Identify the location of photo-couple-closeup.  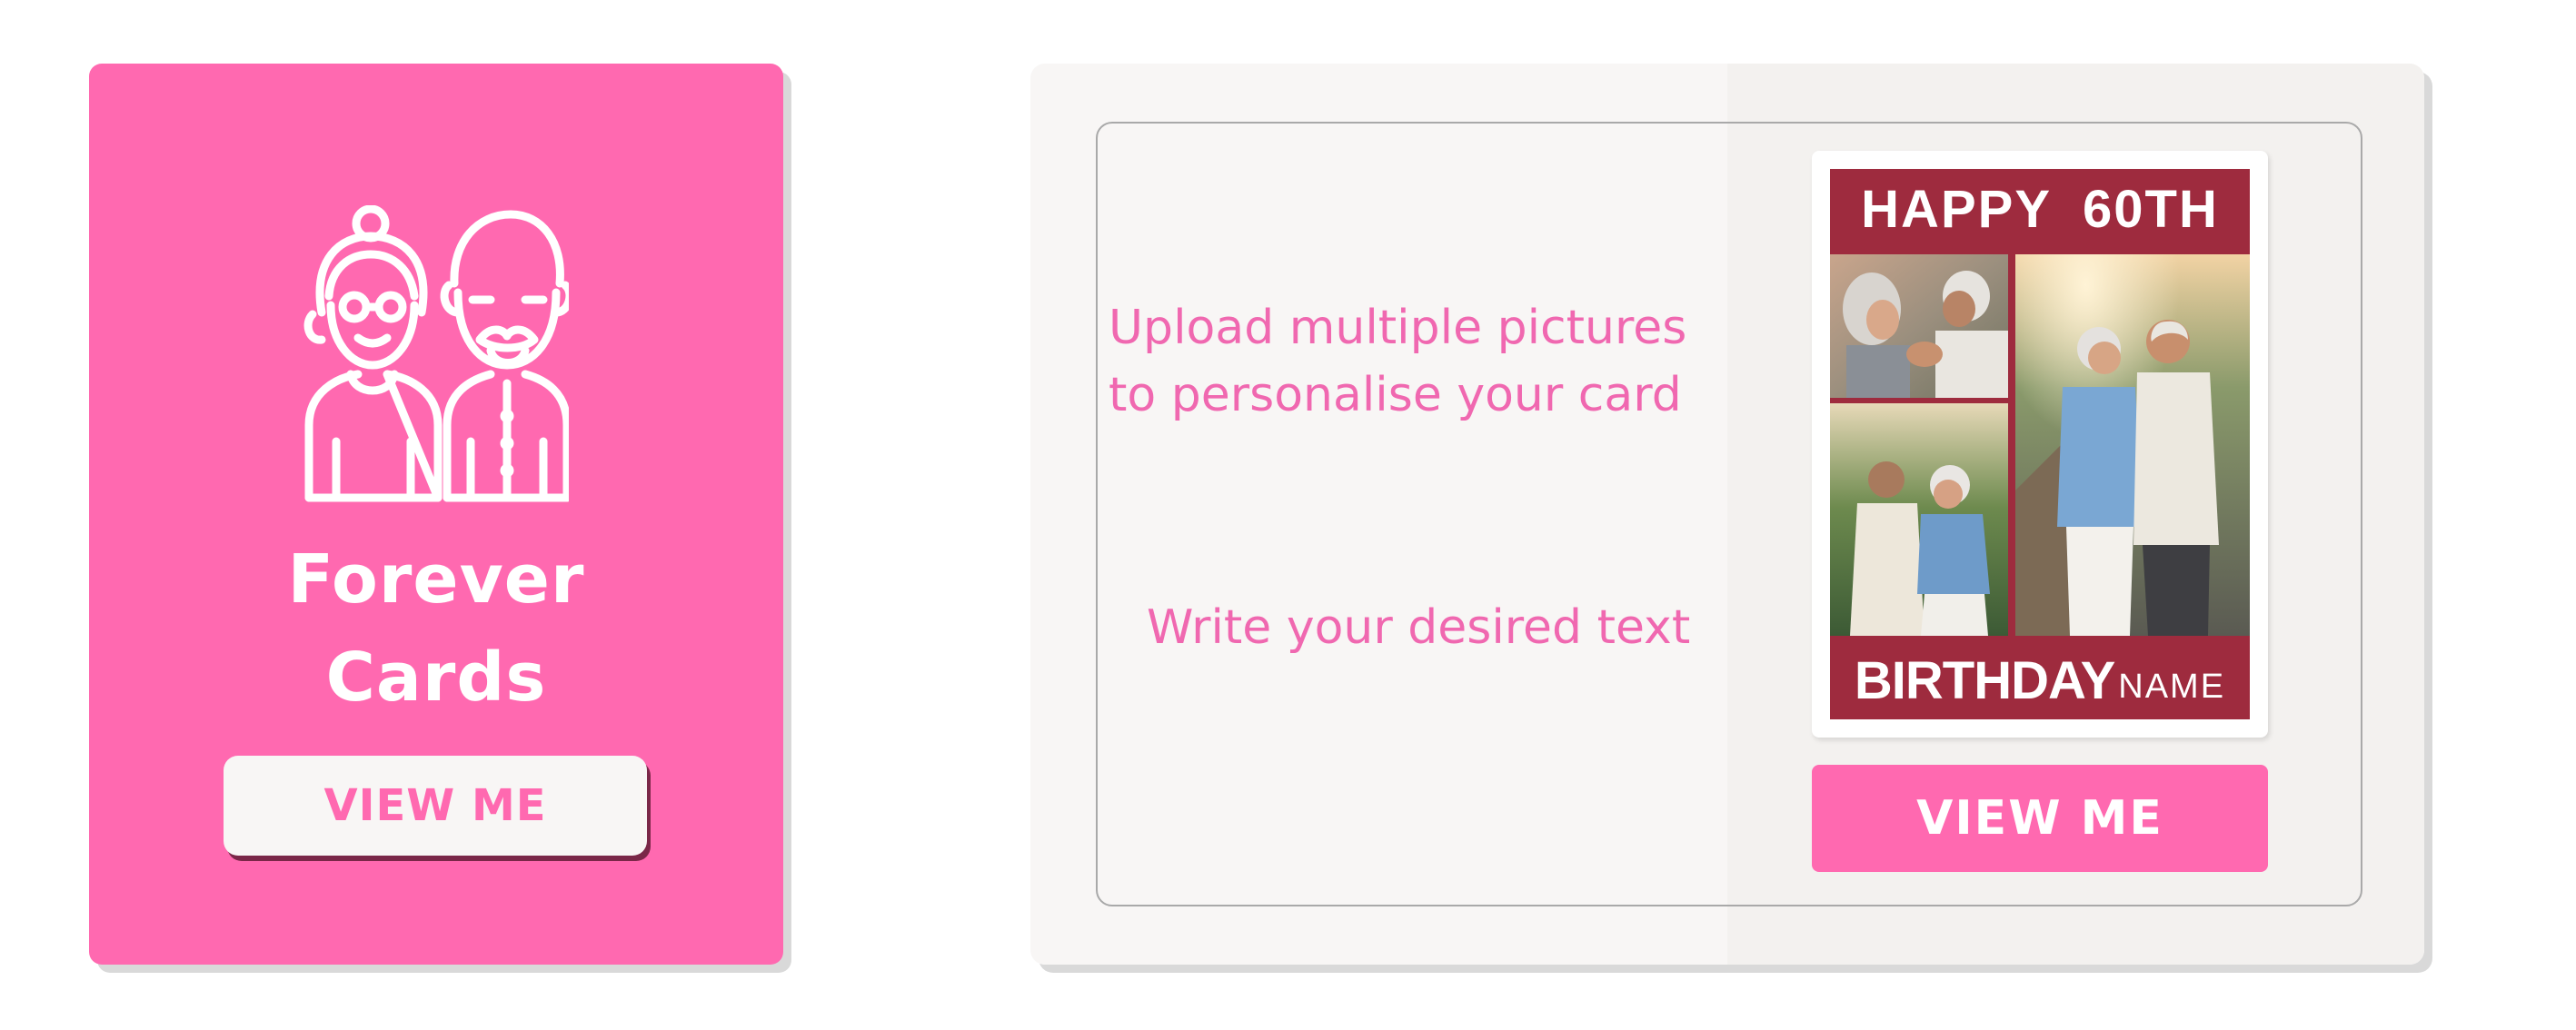
(1919, 326).